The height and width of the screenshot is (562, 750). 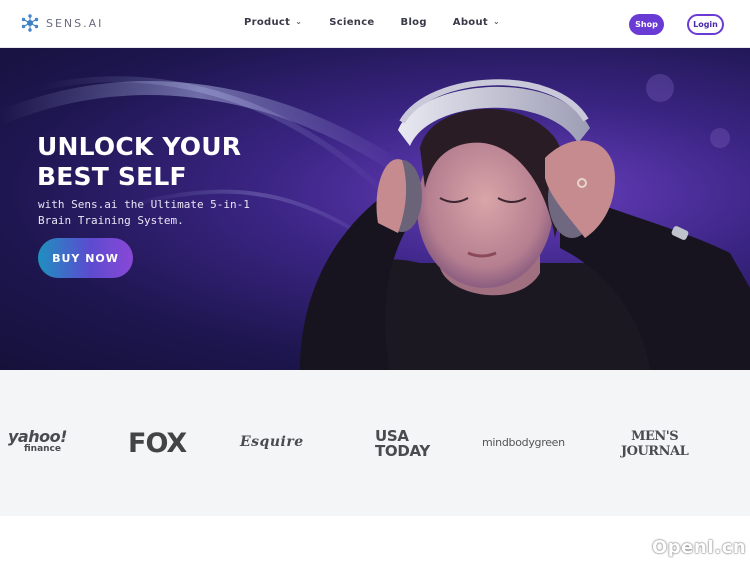 I want to click on menu-item-blog: Blog, so click(x=414, y=22).